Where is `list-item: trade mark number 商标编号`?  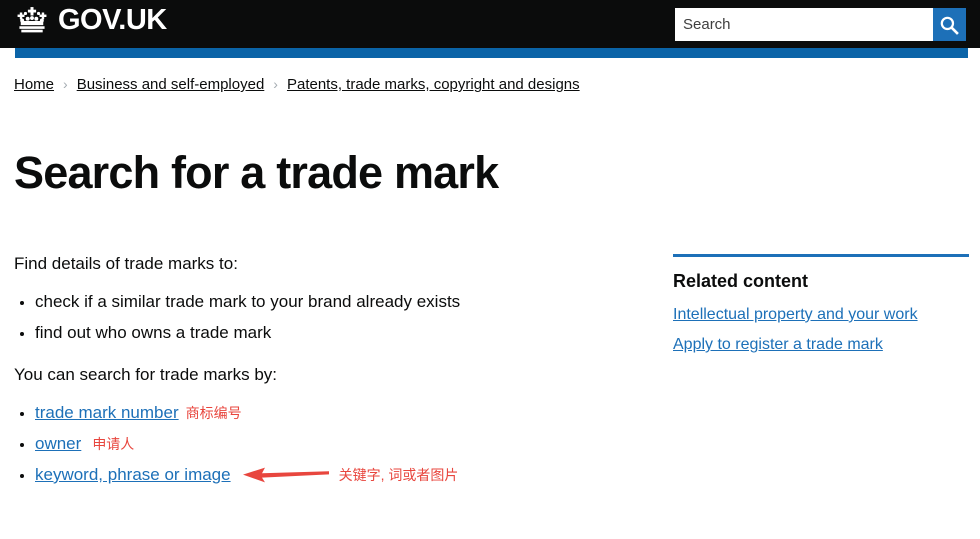
list-item: trade mark number 商标编号 is located at coordinates (324, 413).